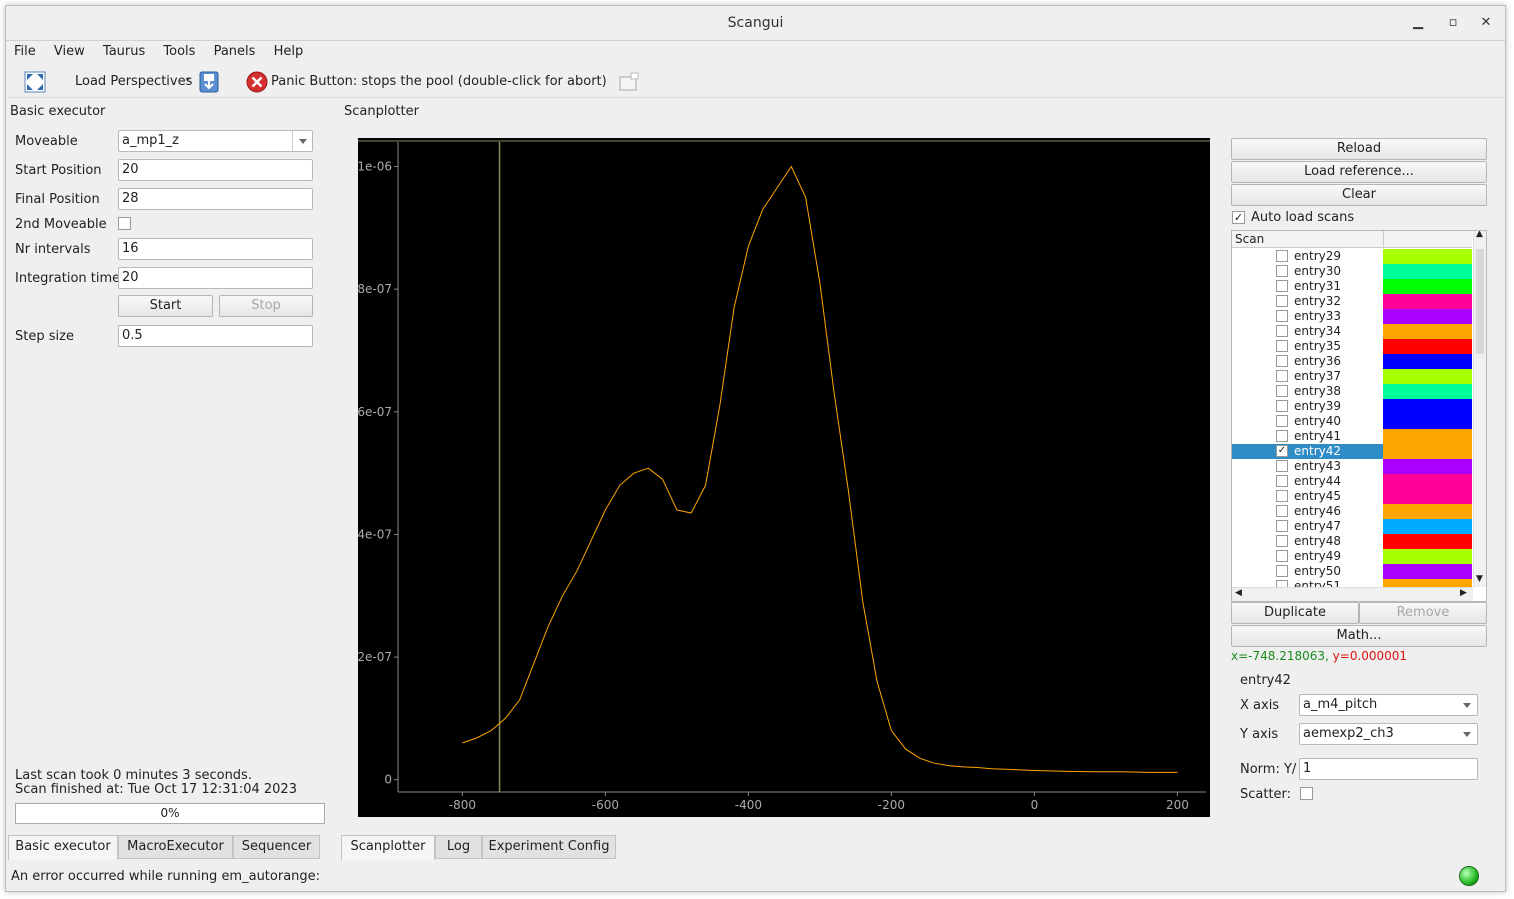 The image size is (1514, 899). Describe the element at coordinates (1388, 705) in the screenshot. I see `x-axis-select: a_m4_pitch` at that location.